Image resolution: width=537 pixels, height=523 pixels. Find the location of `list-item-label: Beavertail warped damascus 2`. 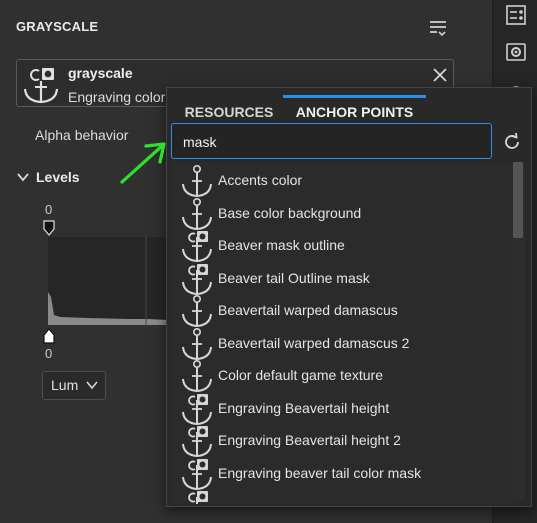

list-item-label: Beavertail warped damascus 2 is located at coordinates (314, 342).